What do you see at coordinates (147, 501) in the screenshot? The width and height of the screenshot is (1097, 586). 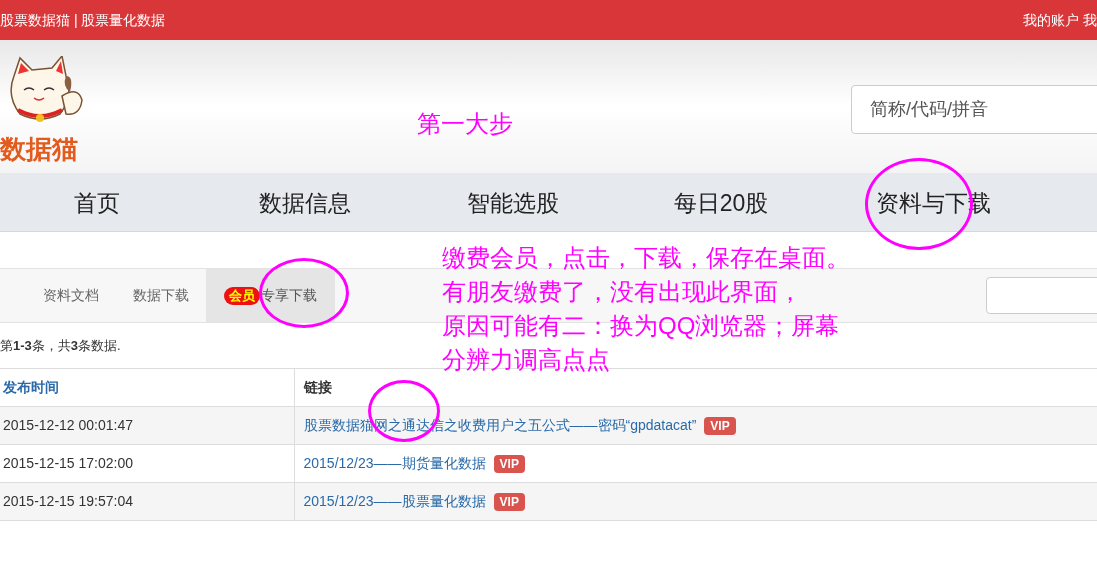 I see `table-cell: 2015-12-15 19:57:04` at bounding box center [147, 501].